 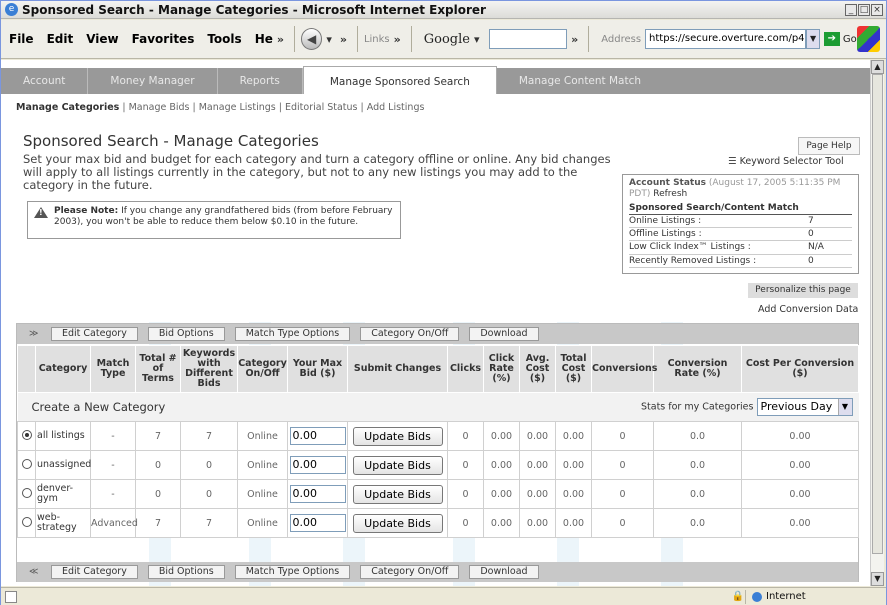 I want to click on close-icon: ×, so click(x=877, y=9).